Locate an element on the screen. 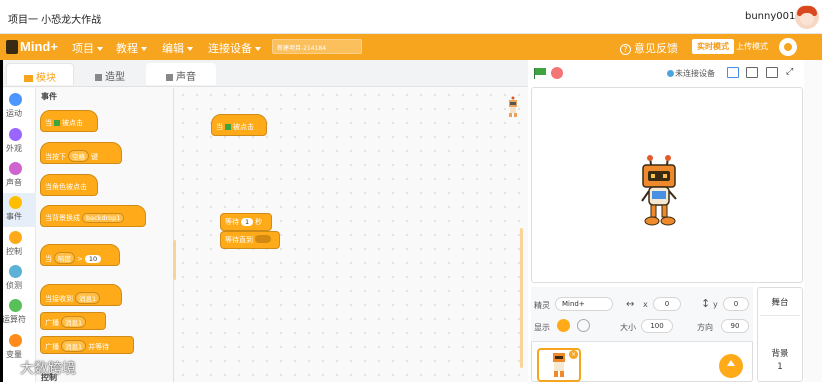 This screenshot has height=384, width=822. eye-icon is located at coordinates (563, 325).